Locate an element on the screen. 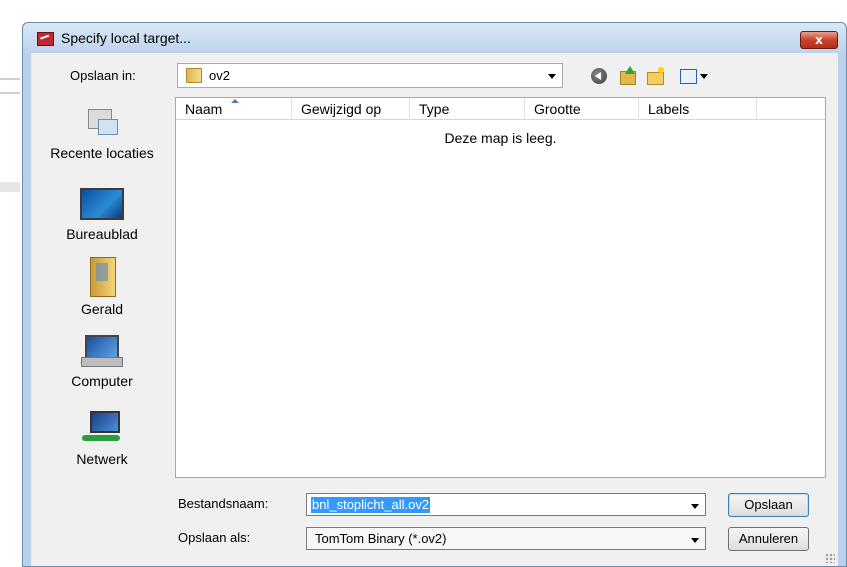 This screenshot has width=847, height=567. cancel-button: Annuleren is located at coordinates (768, 539).